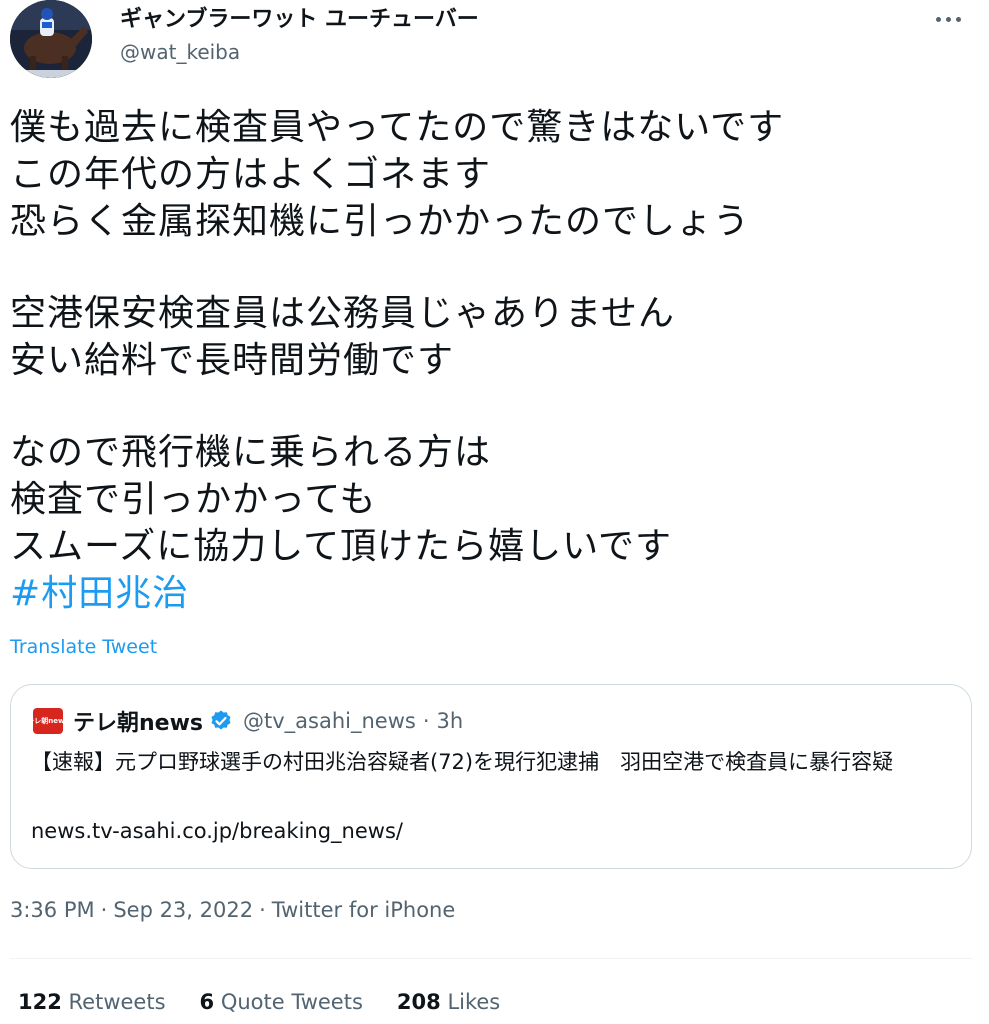 The height and width of the screenshot is (1024, 989). Describe the element at coordinates (364, 910) in the screenshot. I see `tweet-source: Twitter for iPhone` at that location.